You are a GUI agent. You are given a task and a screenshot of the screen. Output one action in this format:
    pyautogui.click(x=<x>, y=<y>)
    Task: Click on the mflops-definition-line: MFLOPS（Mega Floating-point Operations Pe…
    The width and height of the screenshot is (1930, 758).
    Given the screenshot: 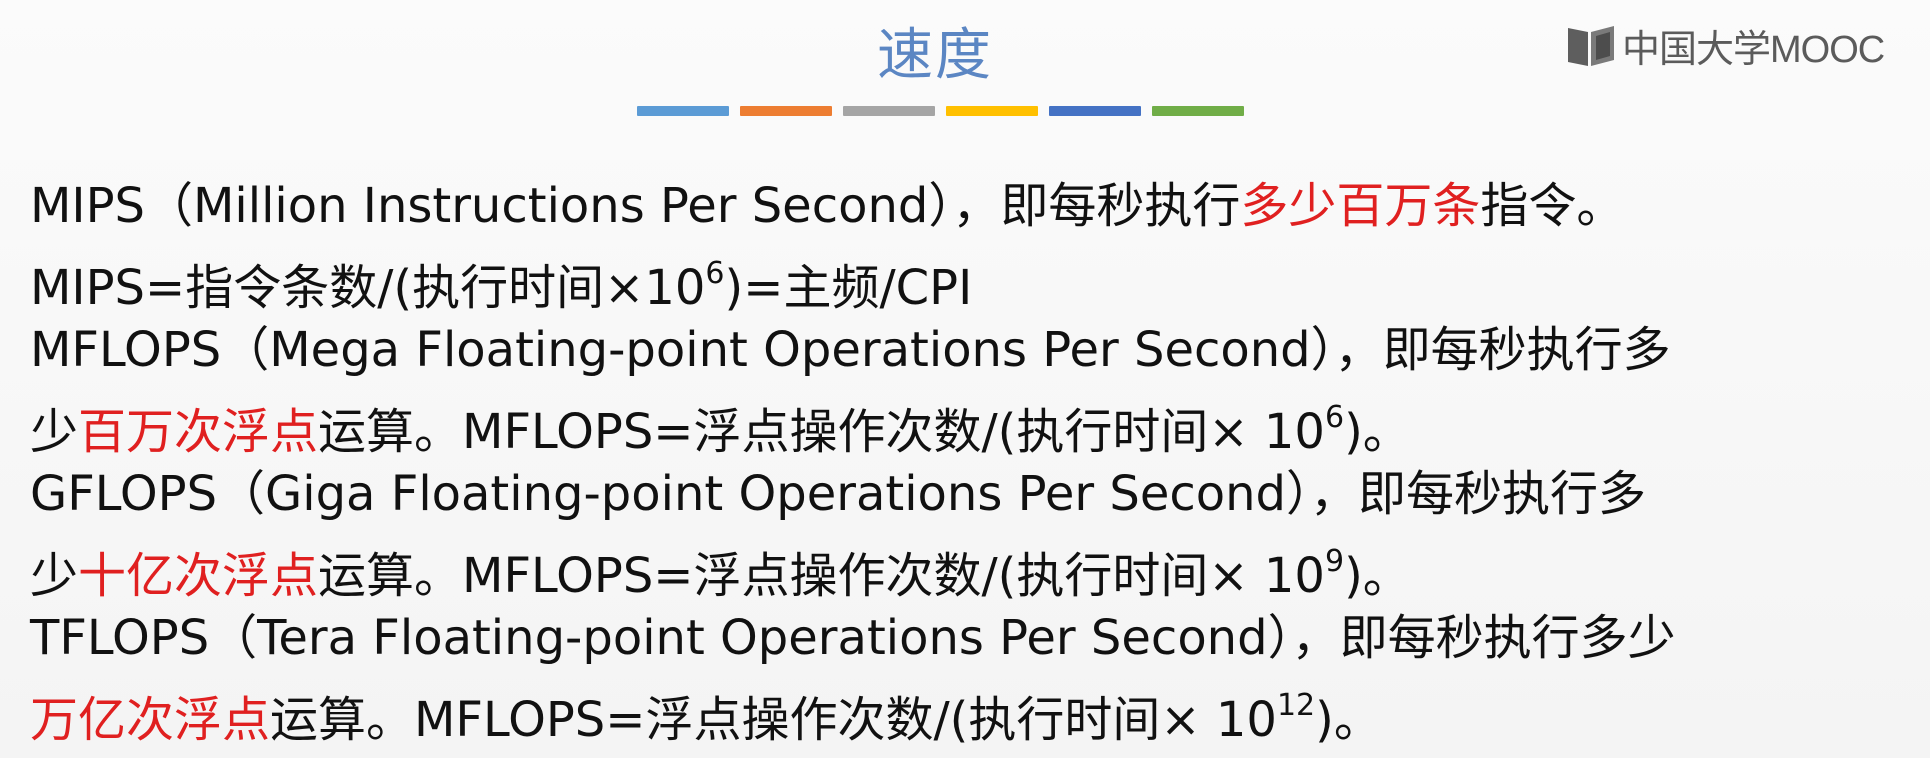 What is the action you would take?
    pyautogui.click(x=970, y=350)
    